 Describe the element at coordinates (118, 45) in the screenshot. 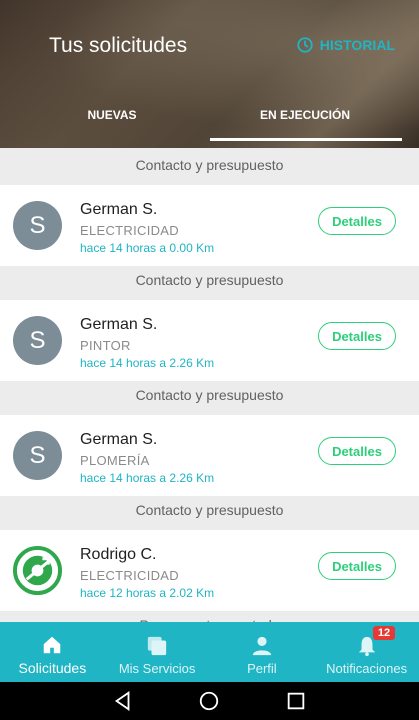

I see `page-title: Tus solicitudes` at that location.